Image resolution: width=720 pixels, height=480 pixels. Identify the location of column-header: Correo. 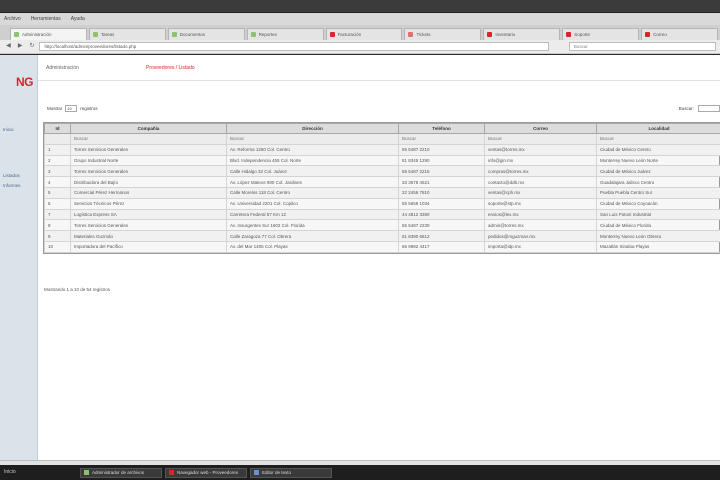
(540, 128).